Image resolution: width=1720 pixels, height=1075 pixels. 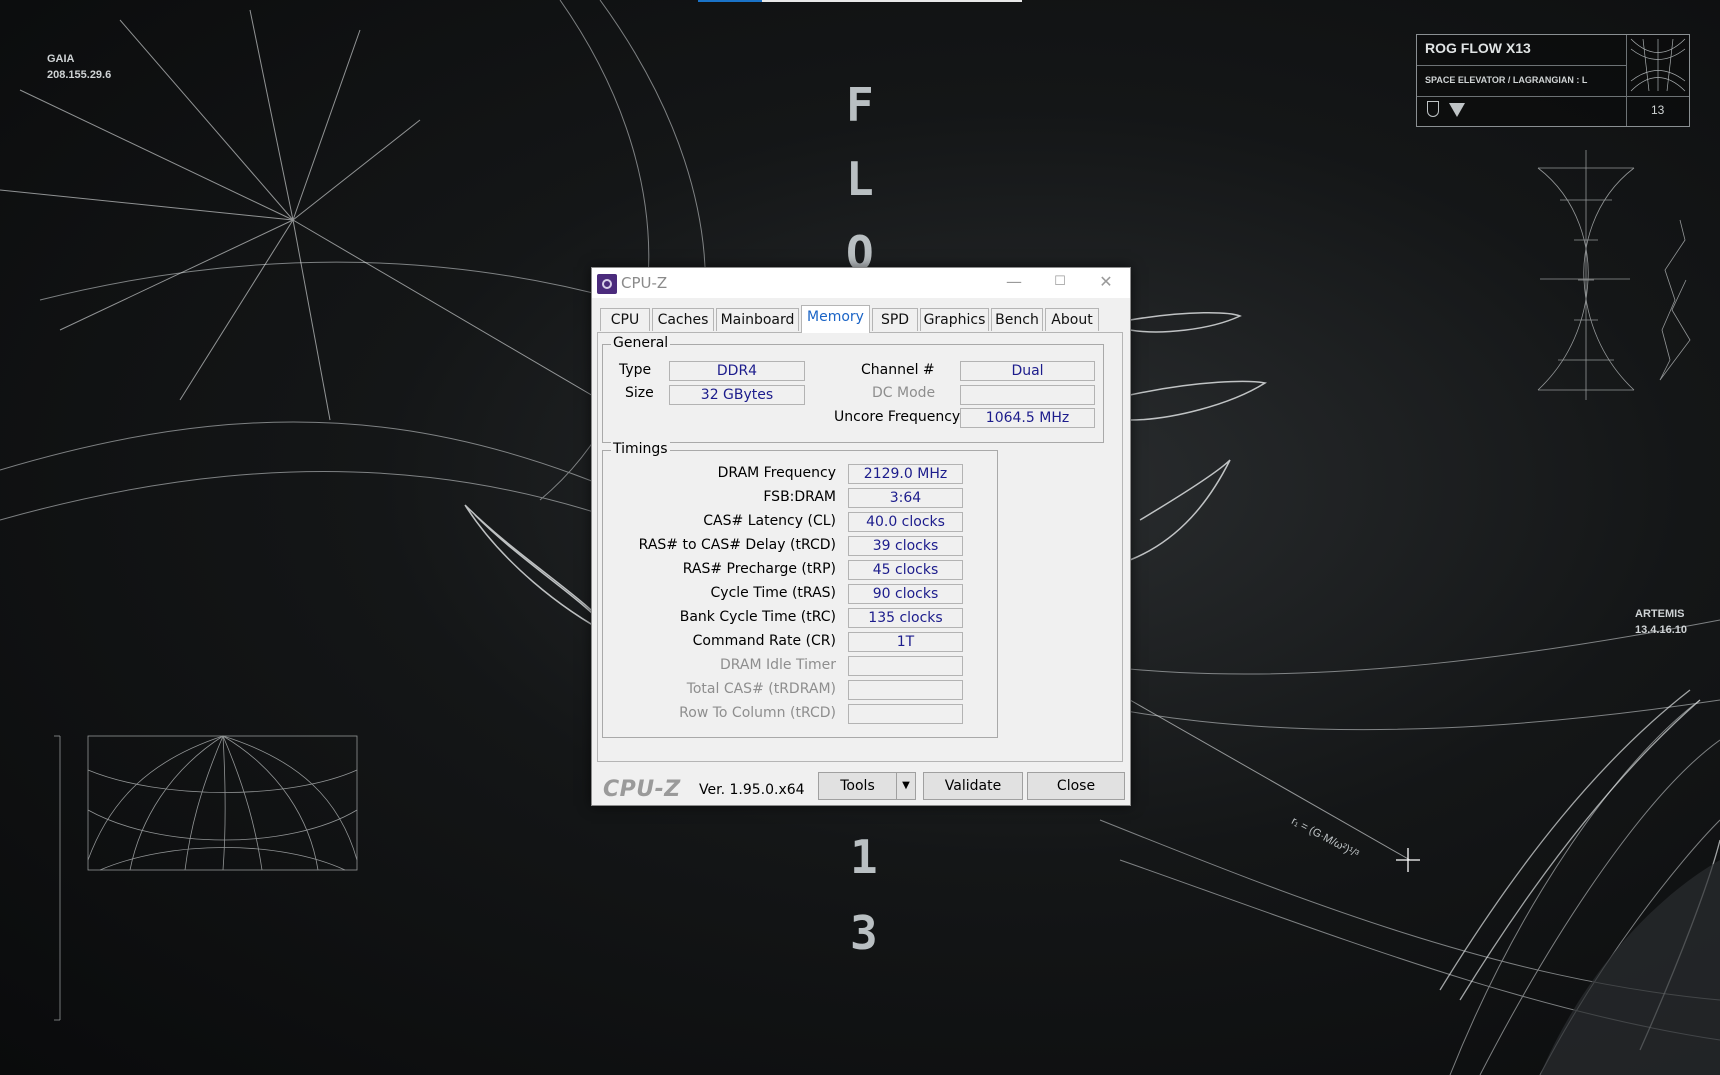 I want to click on window-titlebar: CPU-Z — ☐ ✕, so click(x=861, y=283).